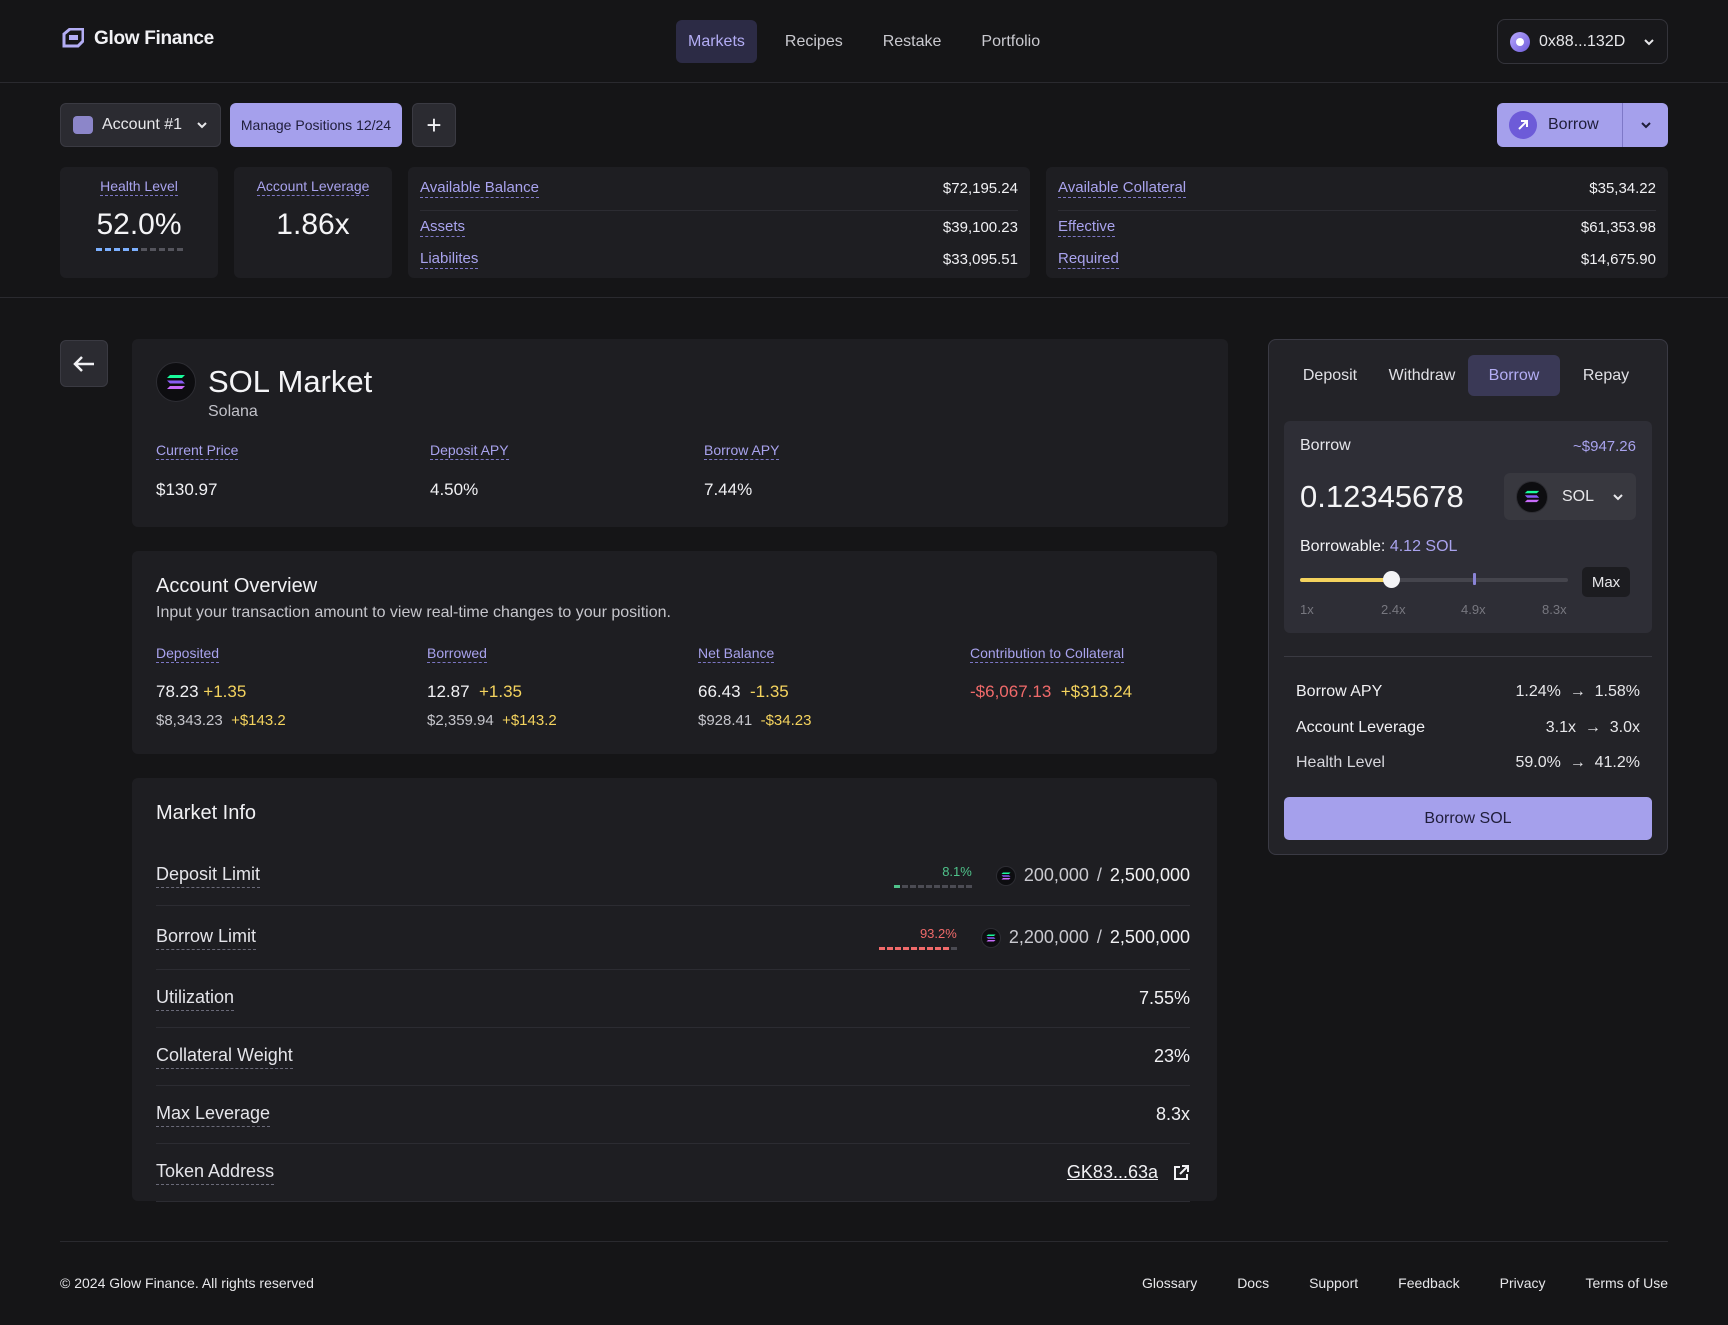 Image resolution: width=1728 pixels, height=1325 pixels. What do you see at coordinates (449, 259) in the screenshot?
I see `liabilities-label: Liabilites` at bounding box center [449, 259].